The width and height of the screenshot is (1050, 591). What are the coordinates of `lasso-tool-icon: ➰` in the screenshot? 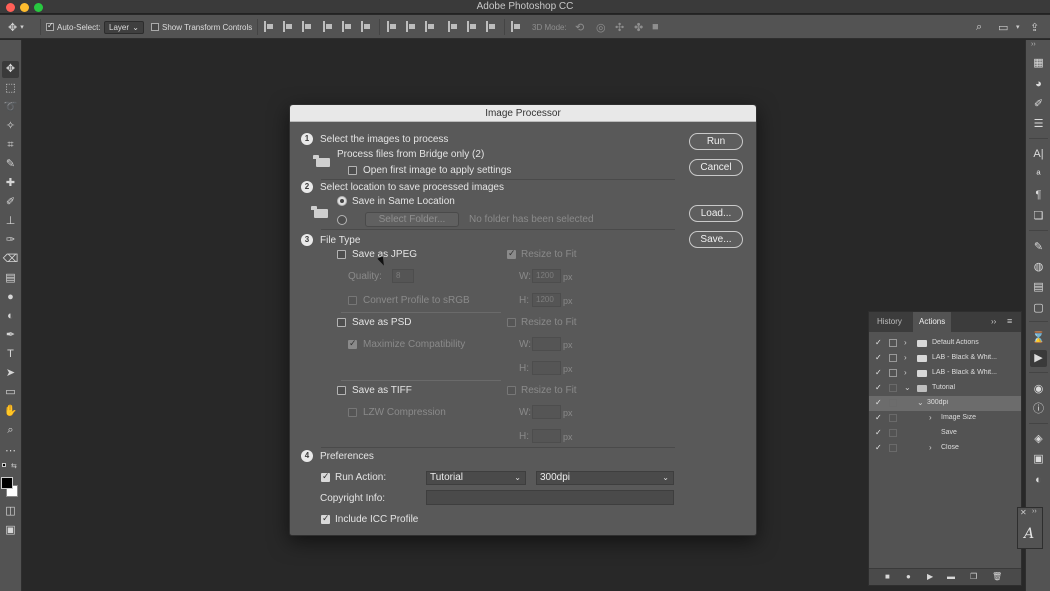 It's located at (10, 107).